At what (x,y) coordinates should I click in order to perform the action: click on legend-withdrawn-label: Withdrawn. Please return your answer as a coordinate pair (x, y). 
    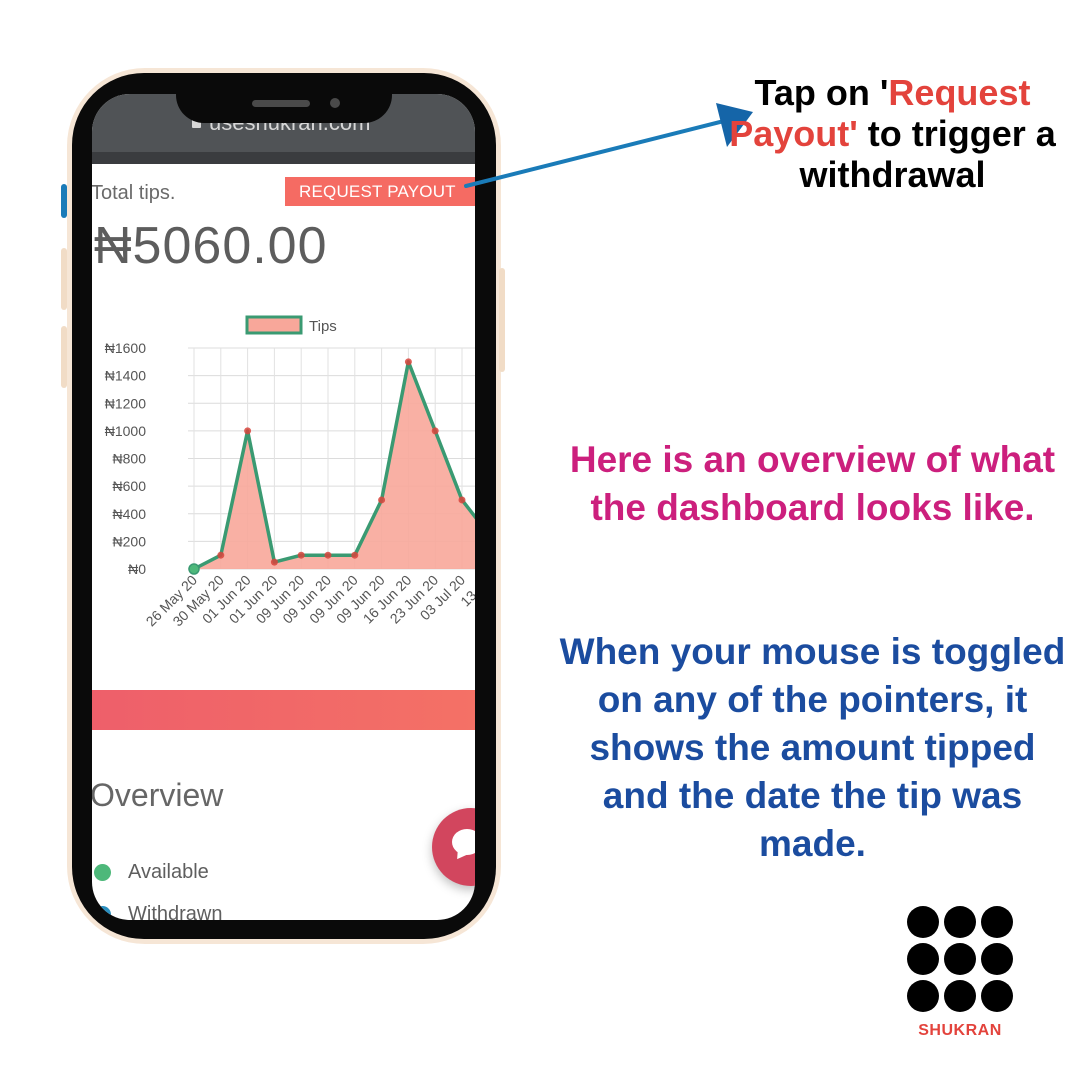
    Looking at the image, I should click on (175, 911).